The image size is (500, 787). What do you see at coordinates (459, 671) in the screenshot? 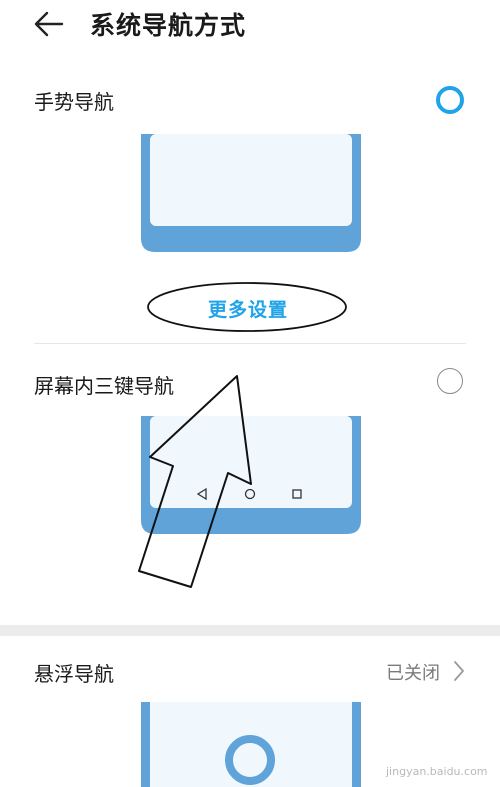
I see `chevron-right-icon` at bounding box center [459, 671].